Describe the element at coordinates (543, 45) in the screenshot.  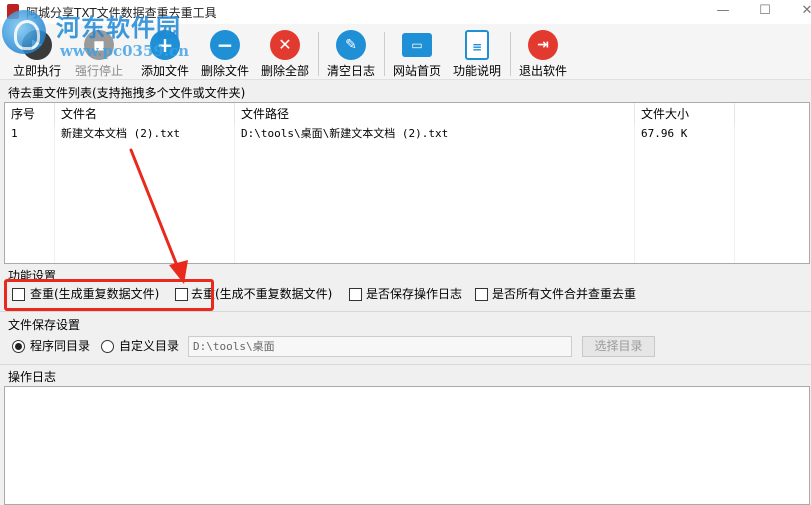
I see `exit-icon: ⇥` at that location.